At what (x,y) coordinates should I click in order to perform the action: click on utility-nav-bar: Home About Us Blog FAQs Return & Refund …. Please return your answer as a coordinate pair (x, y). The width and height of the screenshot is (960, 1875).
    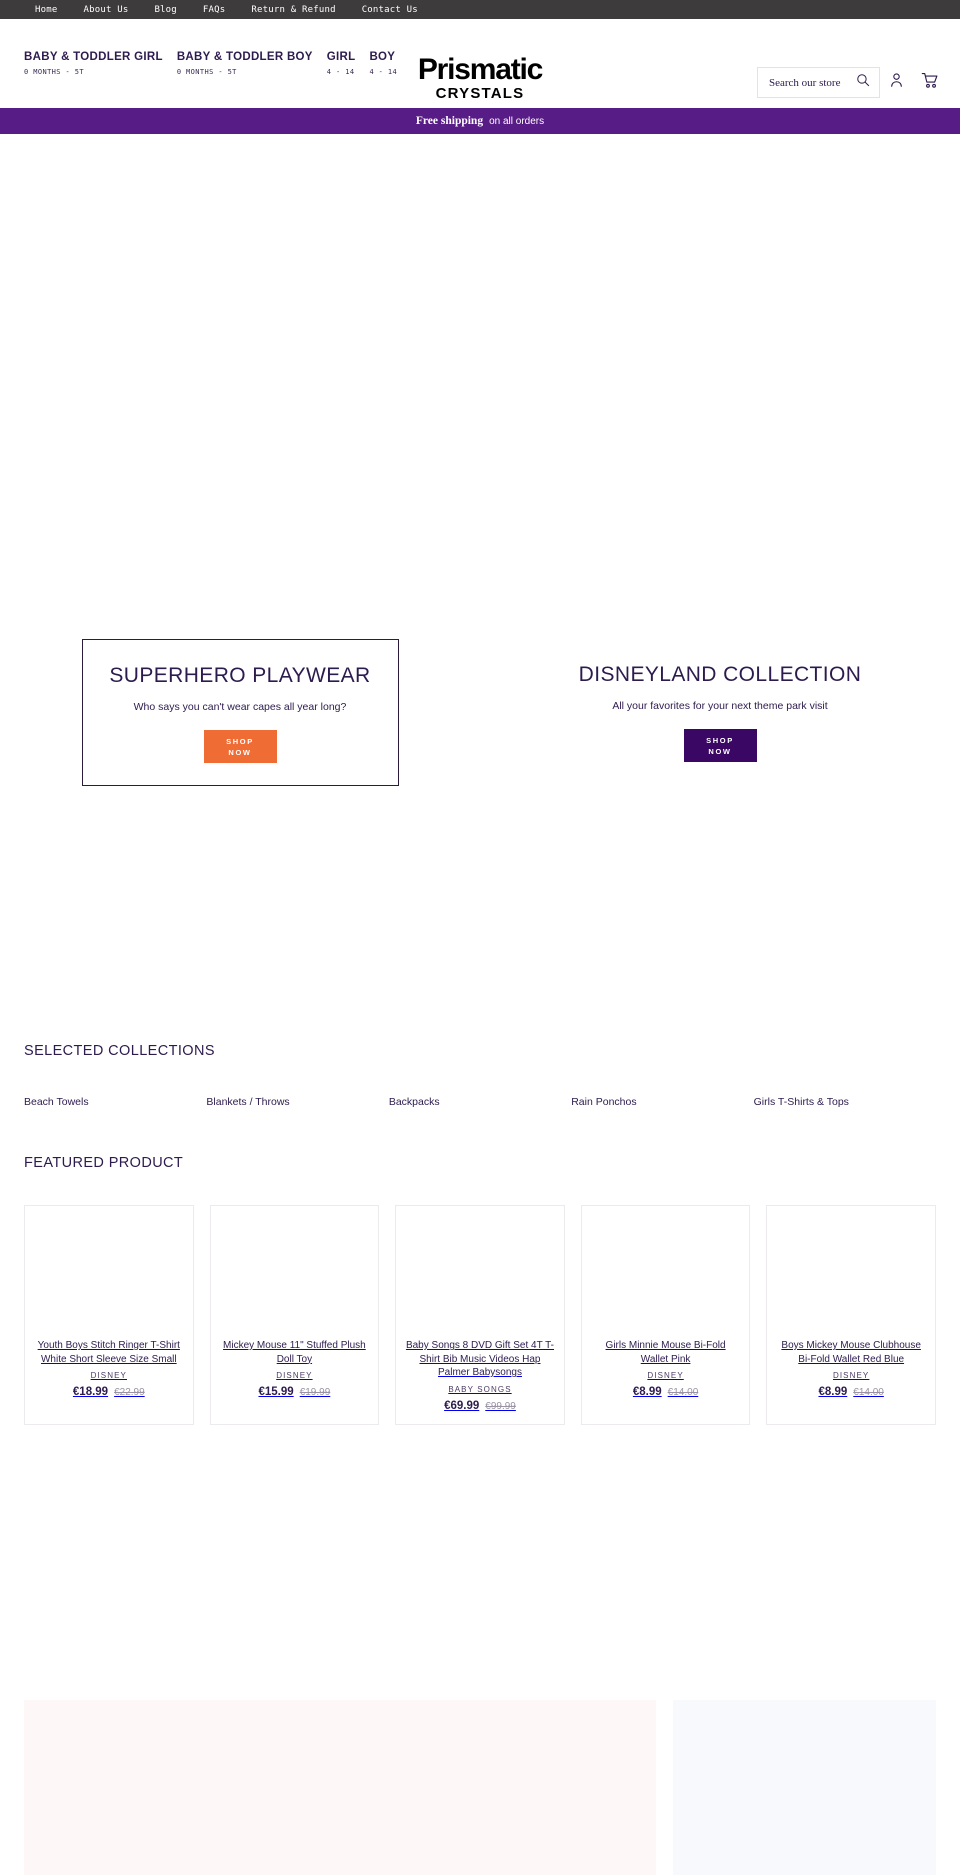
    Looking at the image, I should click on (480, 9).